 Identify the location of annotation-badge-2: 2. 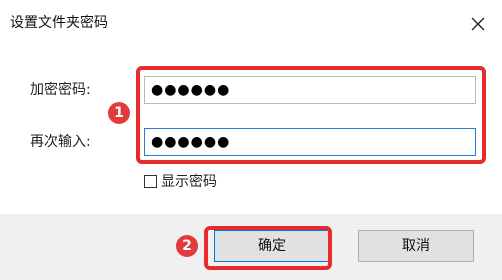
(187, 246).